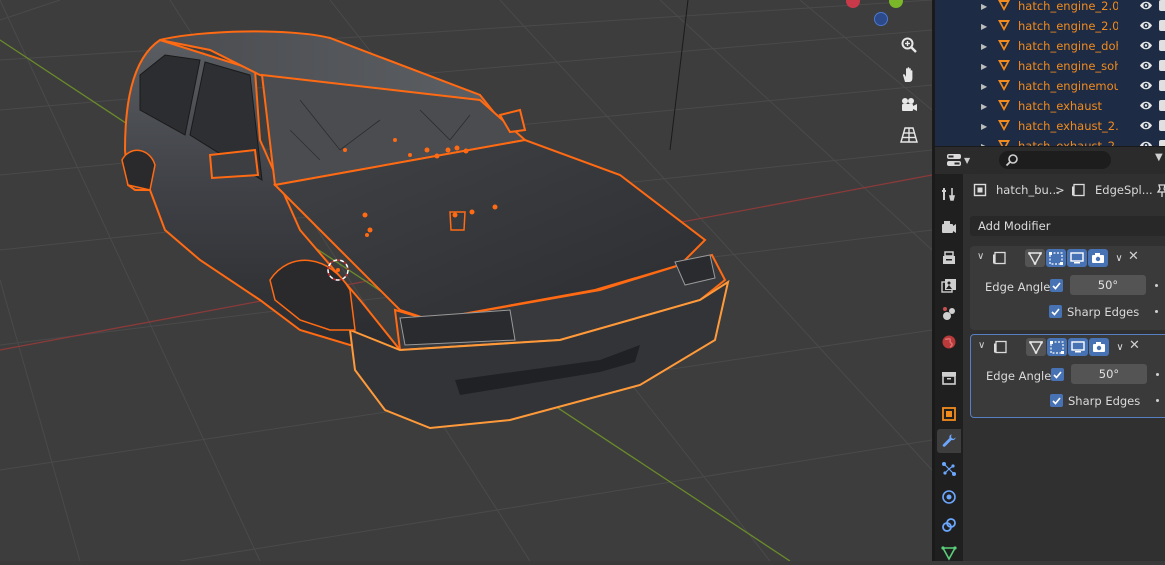 The image size is (1165, 565). Describe the element at coordinates (1068, 46) in the screenshot. I see `outliner-item-name: hatch_engine_dohc` at that location.